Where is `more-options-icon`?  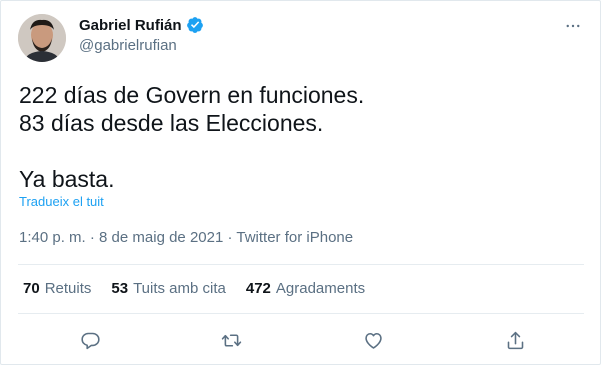
more-options-icon is located at coordinates (573, 26).